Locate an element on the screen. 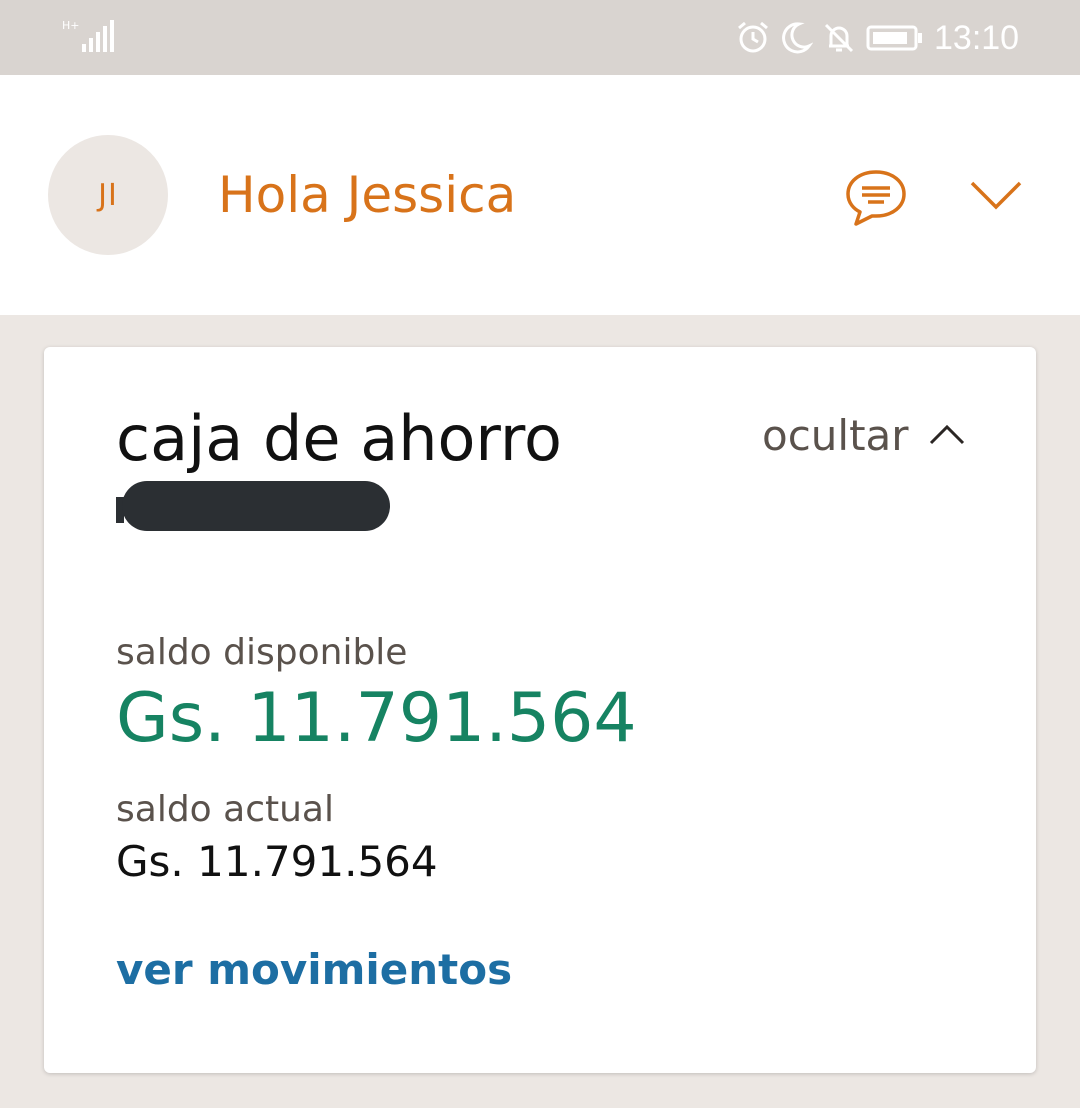 This screenshot has width=1080, height=1108. hide-toggle: ocultar is located at coordinates (863, 435).